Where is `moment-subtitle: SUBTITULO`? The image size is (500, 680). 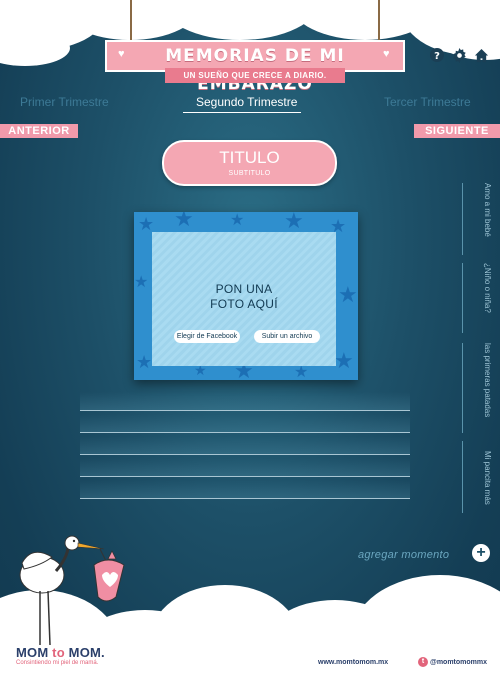 moment-subtitle: SUBTITULO is located at coordinates (249, 173).